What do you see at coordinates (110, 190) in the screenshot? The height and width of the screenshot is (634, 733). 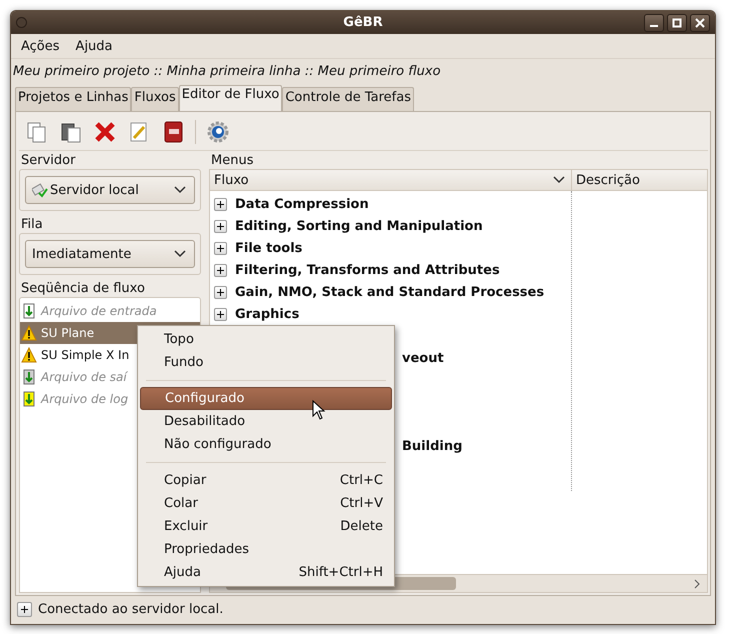 I see `server-dropdown: Servidor local` at bounding box center [110, 190].